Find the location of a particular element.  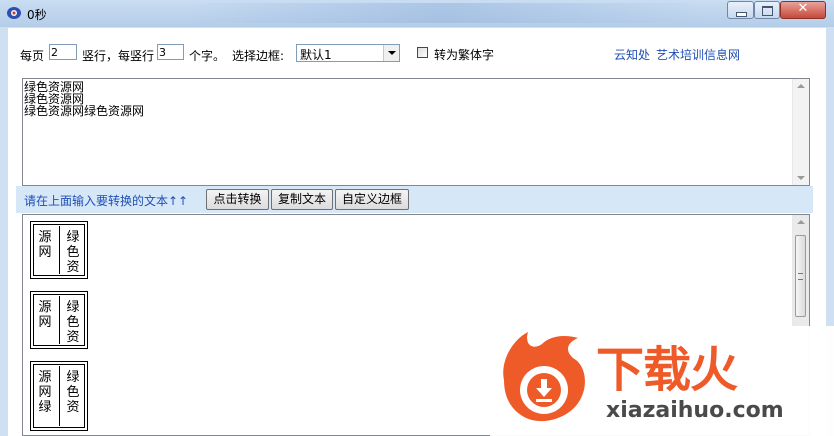

input-scrollbar is located at coordinates (800, 132).